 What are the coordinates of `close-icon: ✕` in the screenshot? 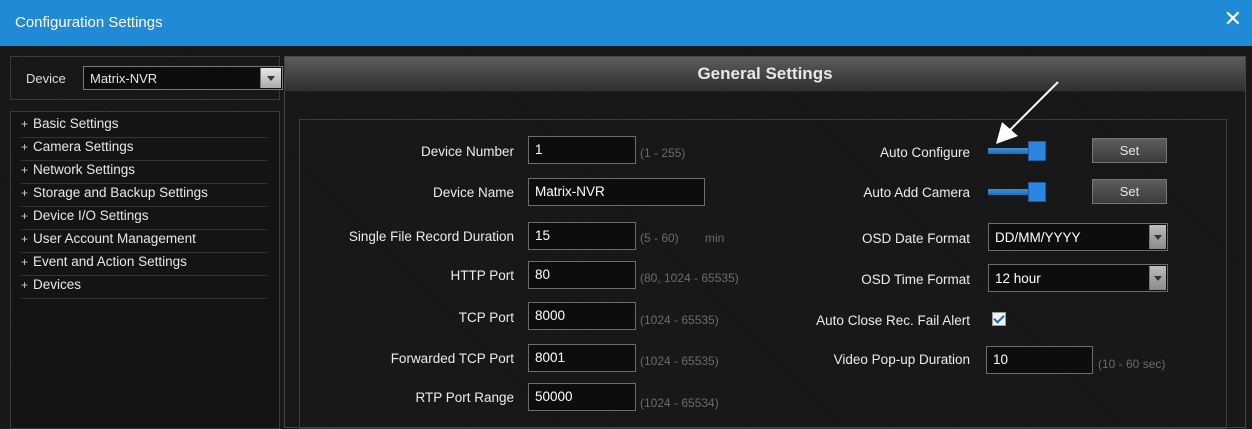 It's located at (1233, 19).